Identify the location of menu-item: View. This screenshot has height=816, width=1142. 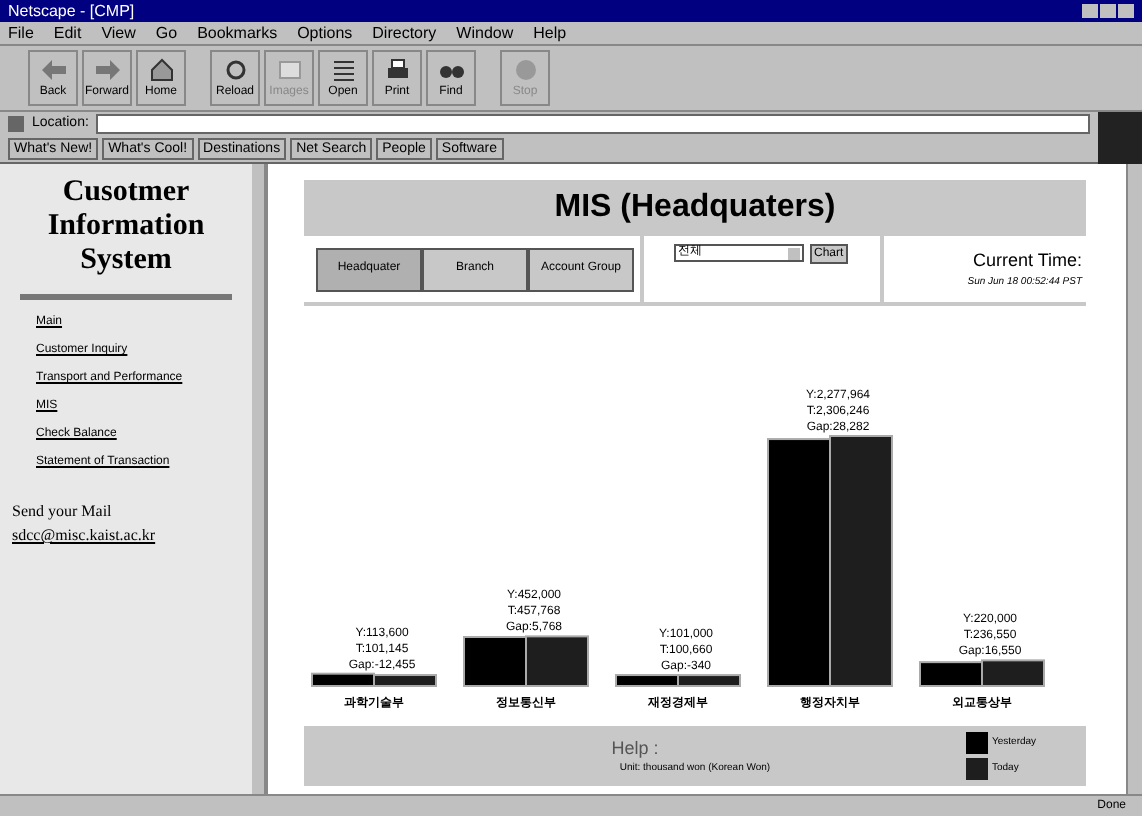
(118, 33).